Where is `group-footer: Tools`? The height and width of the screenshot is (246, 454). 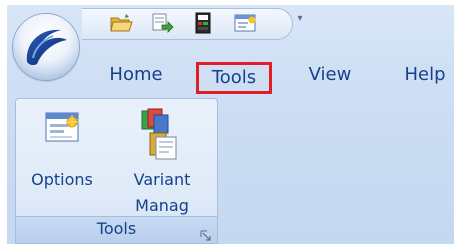
group-footer: Tools is located at coordinates (116, 229).